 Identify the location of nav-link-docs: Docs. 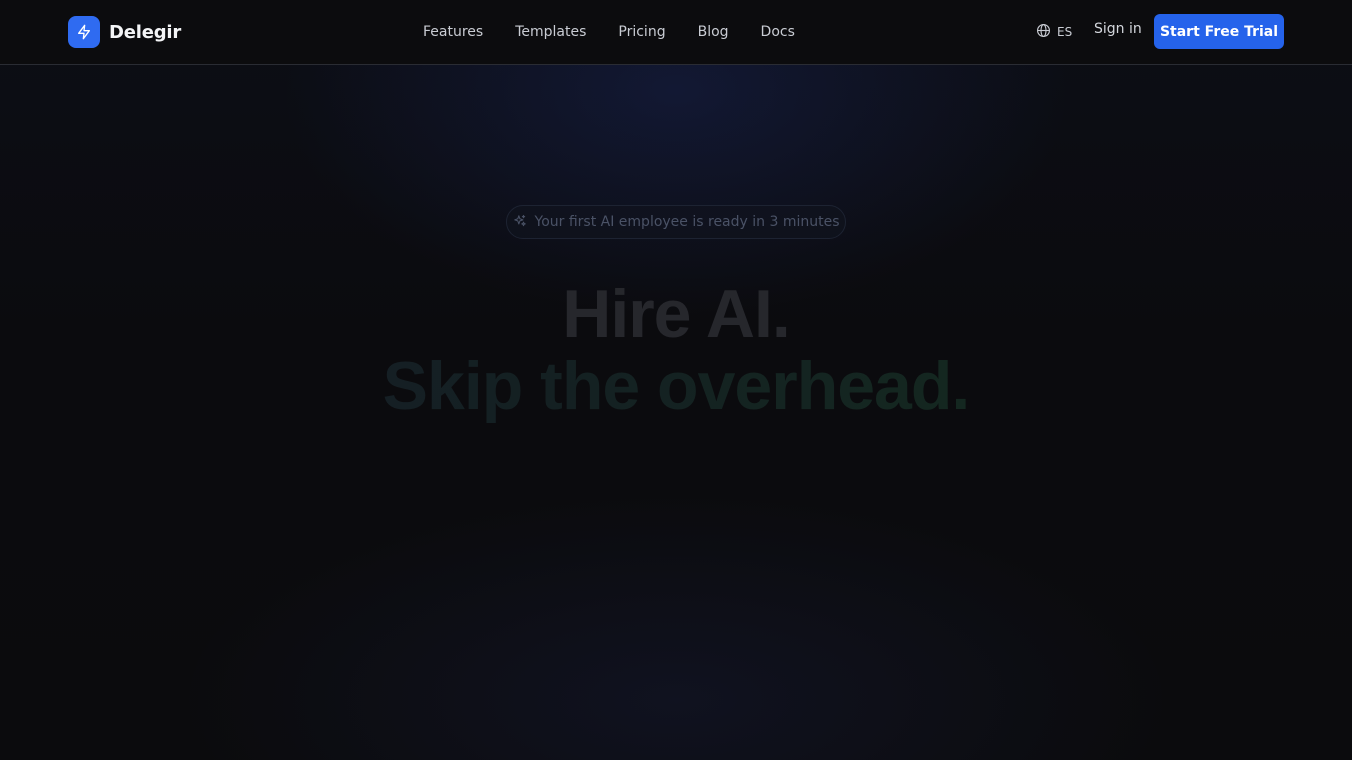
(778, 32).